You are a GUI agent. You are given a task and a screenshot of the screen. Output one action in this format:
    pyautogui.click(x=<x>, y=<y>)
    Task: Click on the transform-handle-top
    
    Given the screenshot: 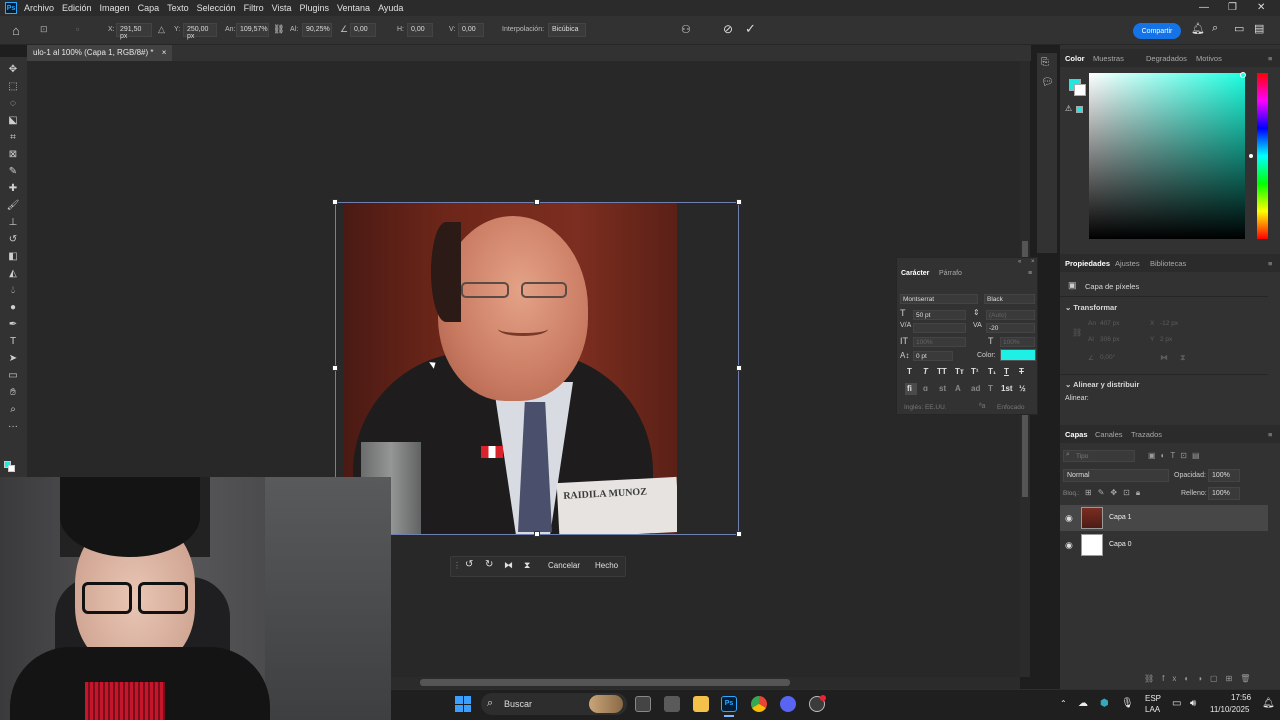 What is the action you would take?
    pyautogui.click(x=537, y=202)
    